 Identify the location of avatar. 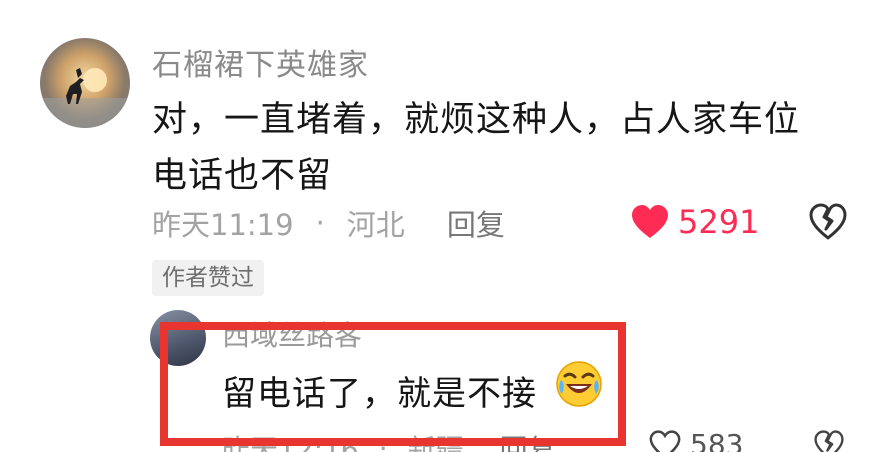
(85, 83).